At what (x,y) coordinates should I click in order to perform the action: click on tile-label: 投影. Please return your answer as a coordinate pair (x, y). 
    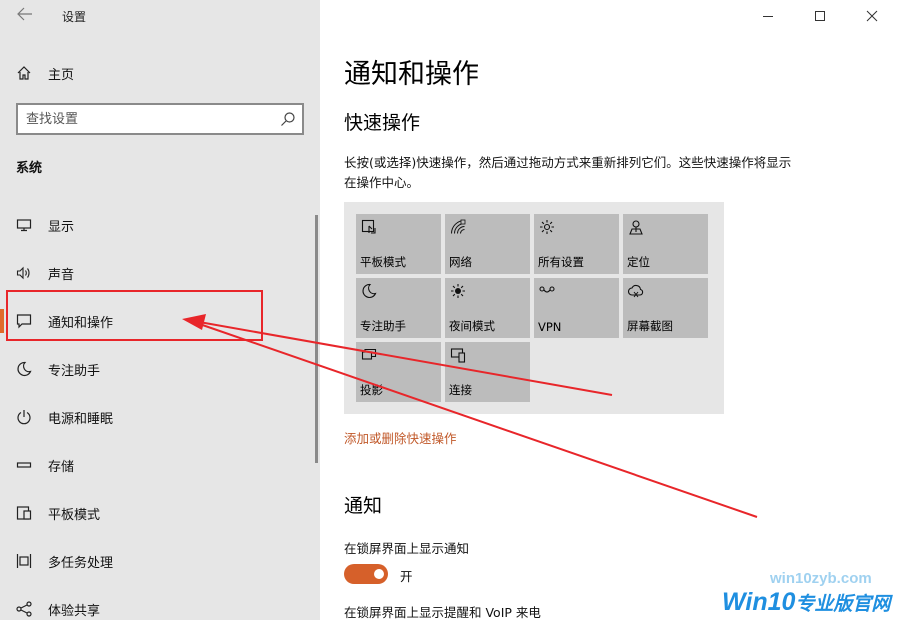
    Looking at the image, I should click on (371, 390).